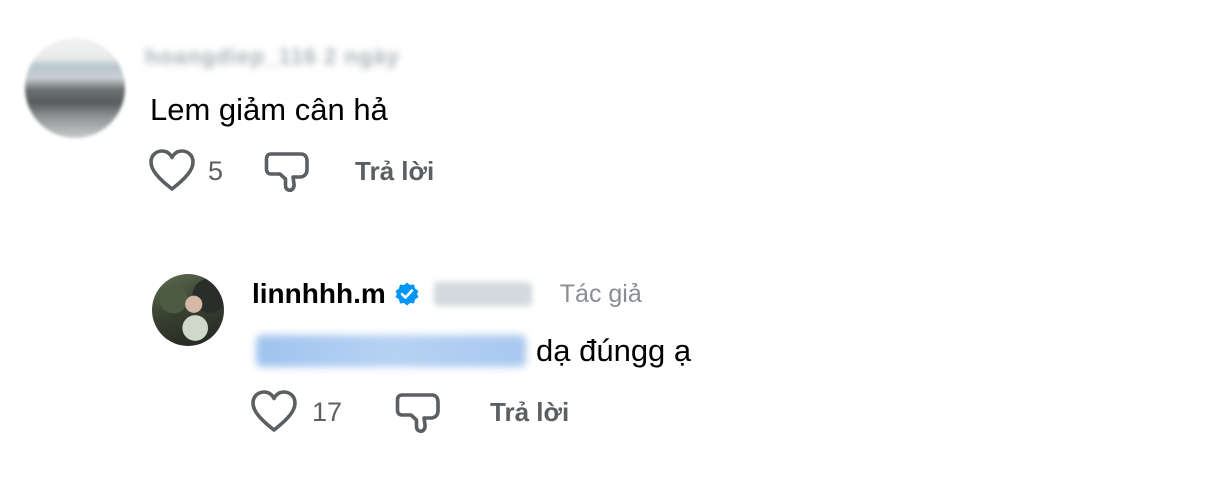 This screenshot has width=1224, height=500. What do you see at coordinates (600, 293) in the screenshot?
I see `author-label: Tác giả` at bounding box center [600, 293].